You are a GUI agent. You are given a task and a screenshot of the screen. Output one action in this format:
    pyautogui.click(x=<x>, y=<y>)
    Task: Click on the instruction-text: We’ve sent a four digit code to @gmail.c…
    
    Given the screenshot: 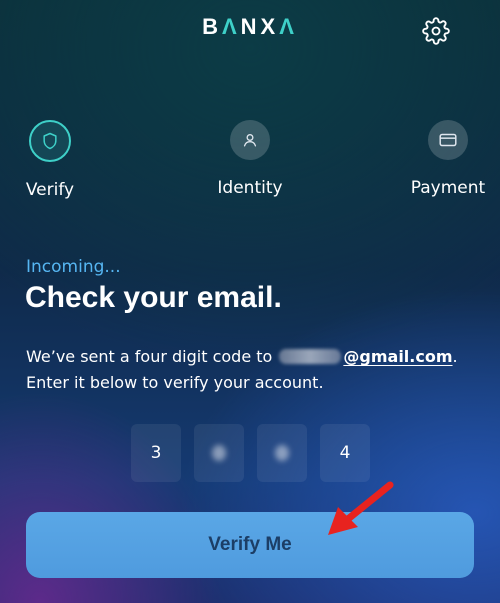 What is the action you would take?
    pyautogui.click(x=251, y=370)
    